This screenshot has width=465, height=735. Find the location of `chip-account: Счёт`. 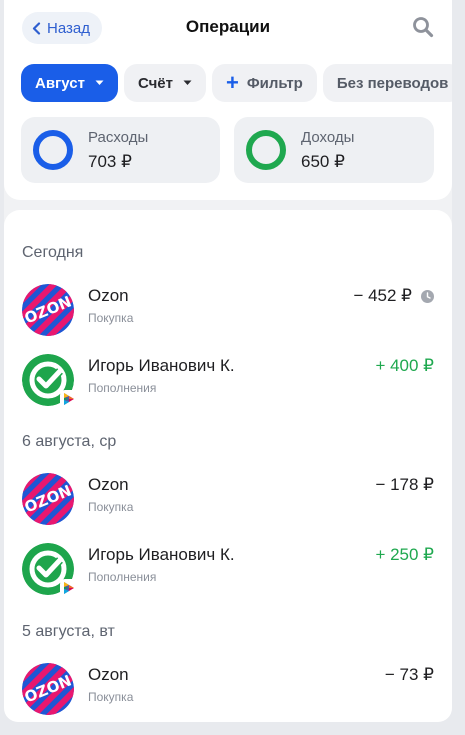

chip-account: Счёт is located at coordinates (165, 83).